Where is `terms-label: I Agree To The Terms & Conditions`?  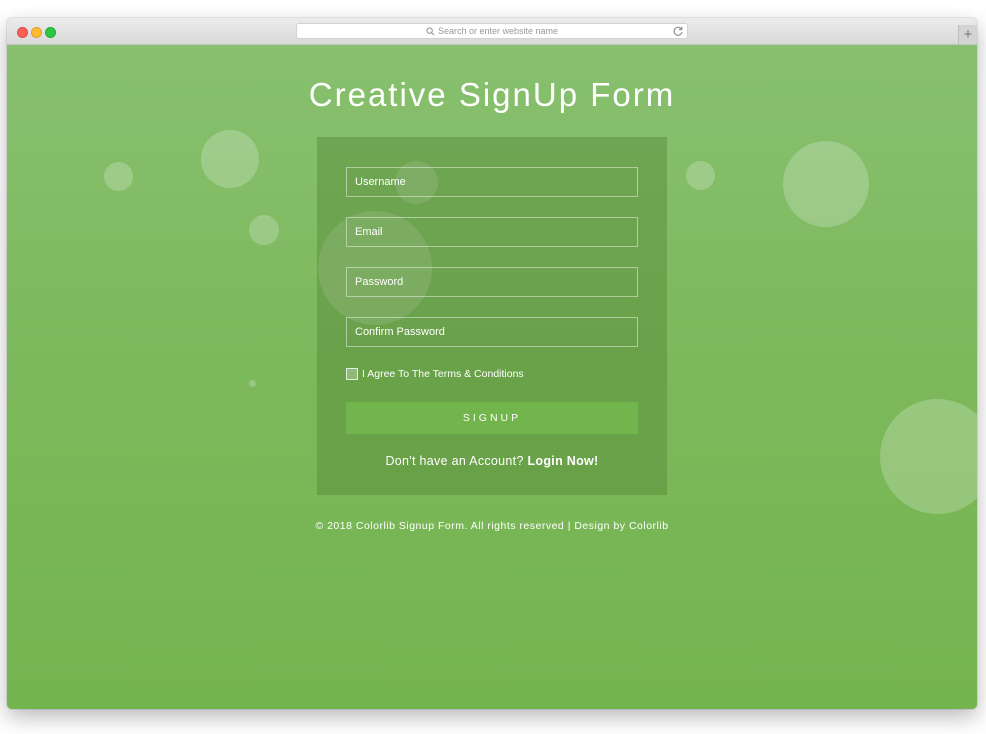 terms-label: I Agree To The Terms & Conditions is located at coordinates (443, 374).